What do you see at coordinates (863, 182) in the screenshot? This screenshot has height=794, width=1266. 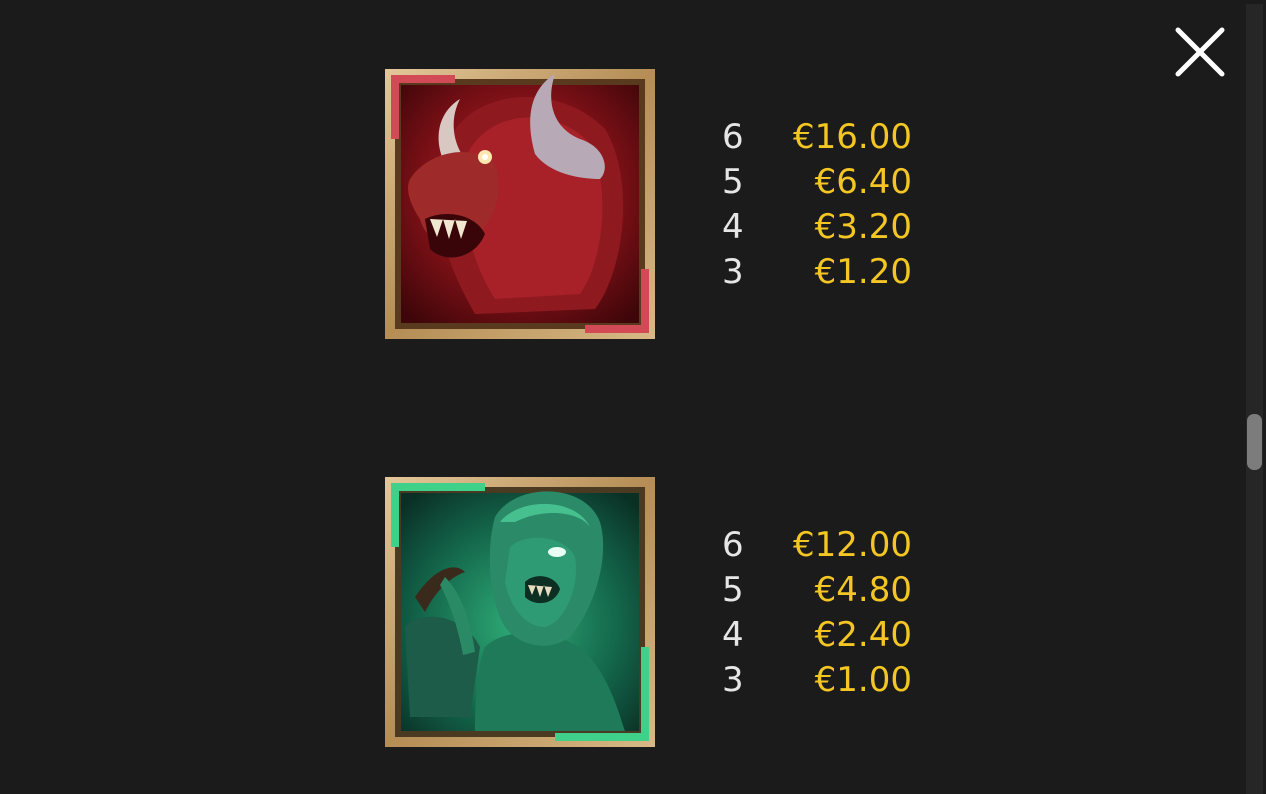 I see `payout-value: €6.40` at bounding box center [863, 182].